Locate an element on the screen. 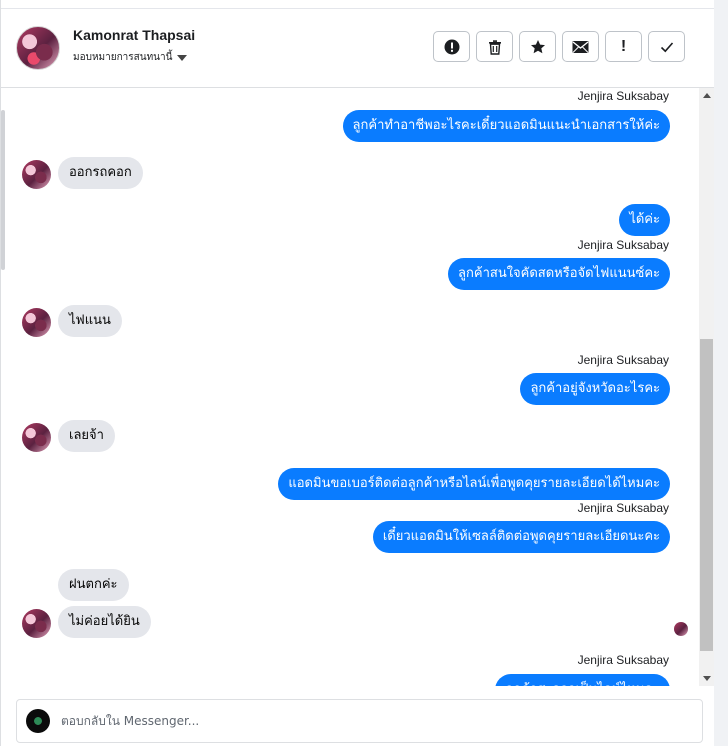  scroll-up-arrow-icon is located at coordinates (707, 95).